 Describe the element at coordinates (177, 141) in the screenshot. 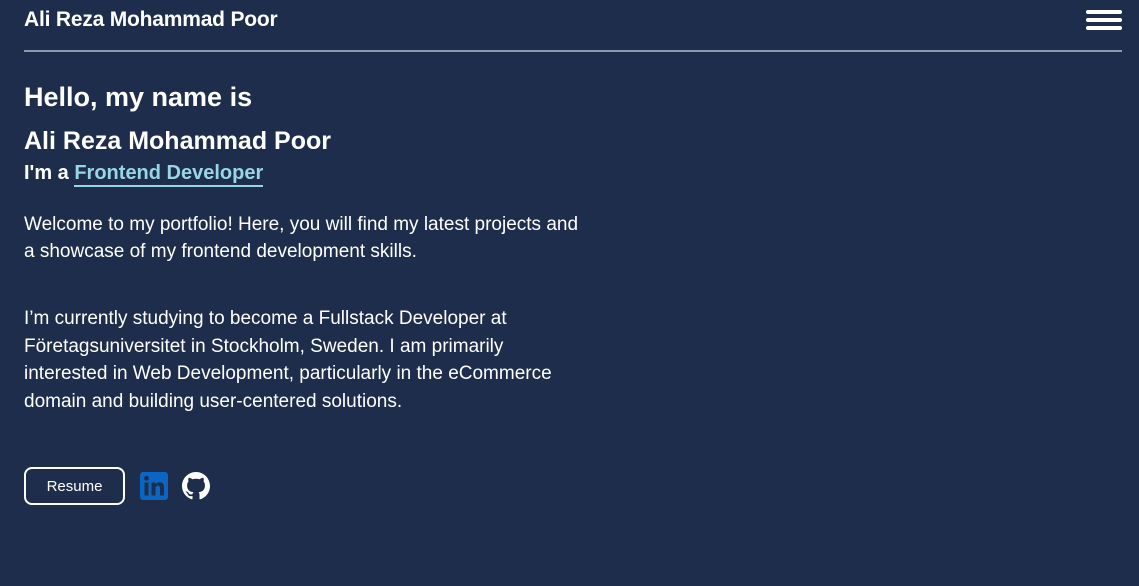

I see `name-heading: Ali Reza Mohammad Poor` at that location.